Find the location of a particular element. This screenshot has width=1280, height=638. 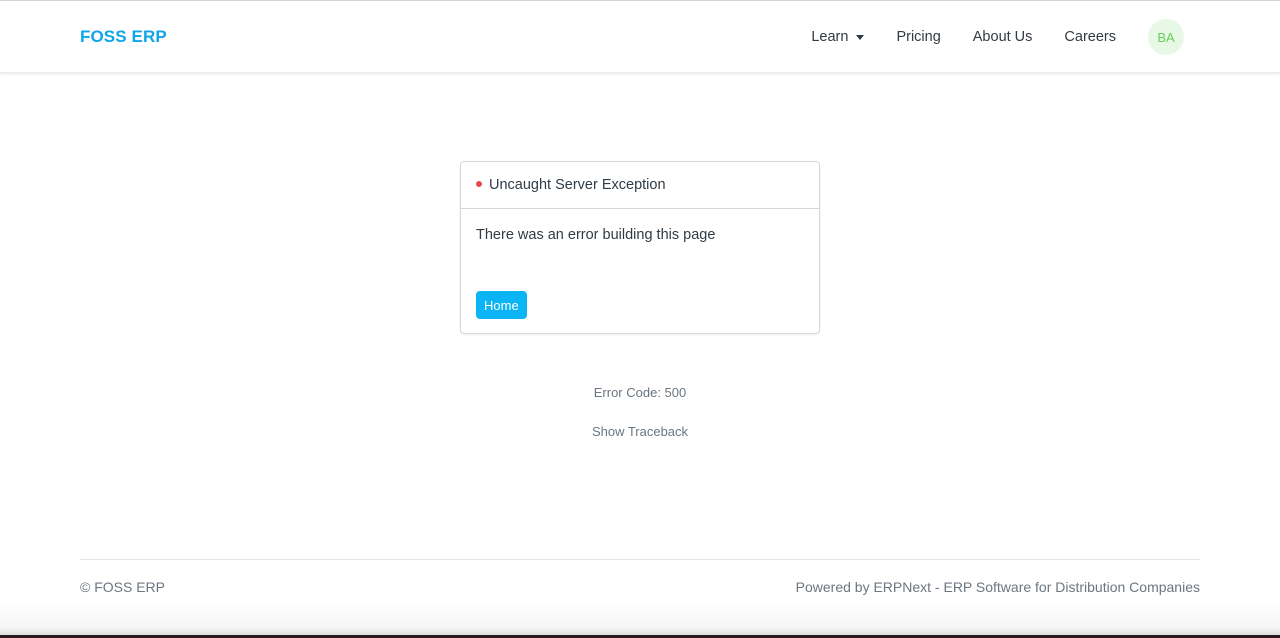

nav-learn-dropdown: Learn is located at coordinates (838, 37).